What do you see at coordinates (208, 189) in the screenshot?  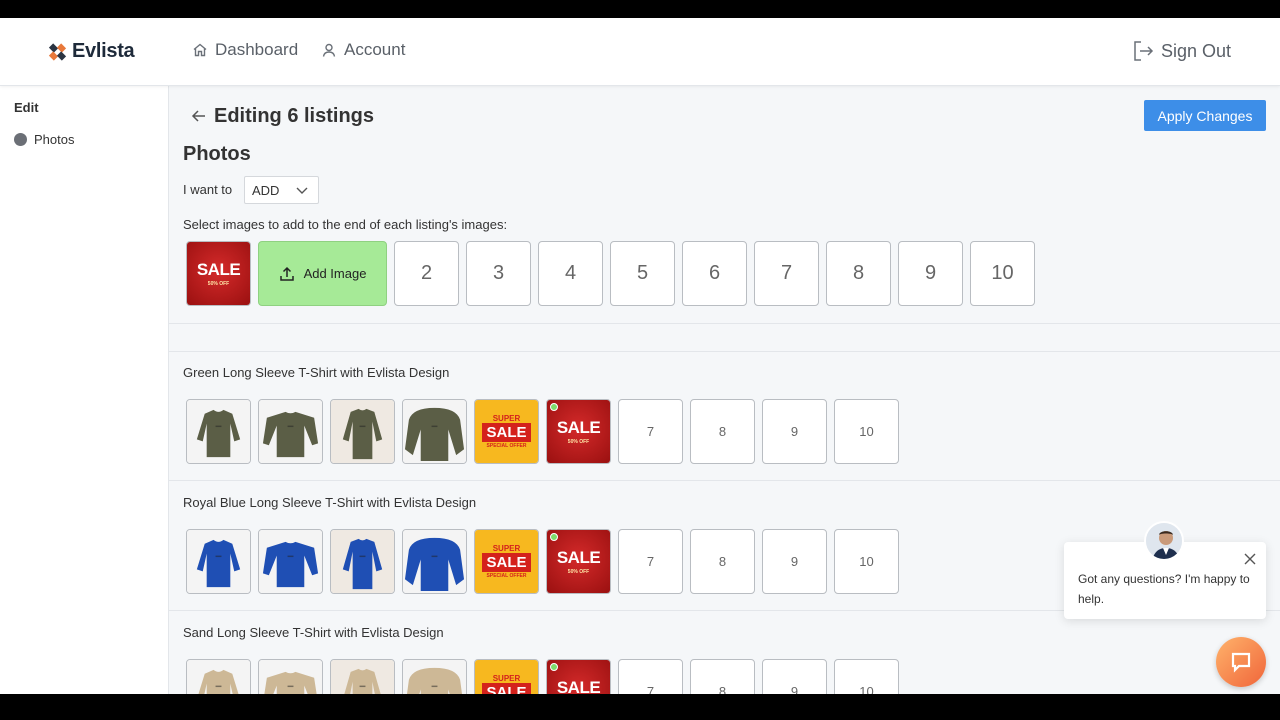 I see `action-label: I want to` at bounding box center [208, 189].